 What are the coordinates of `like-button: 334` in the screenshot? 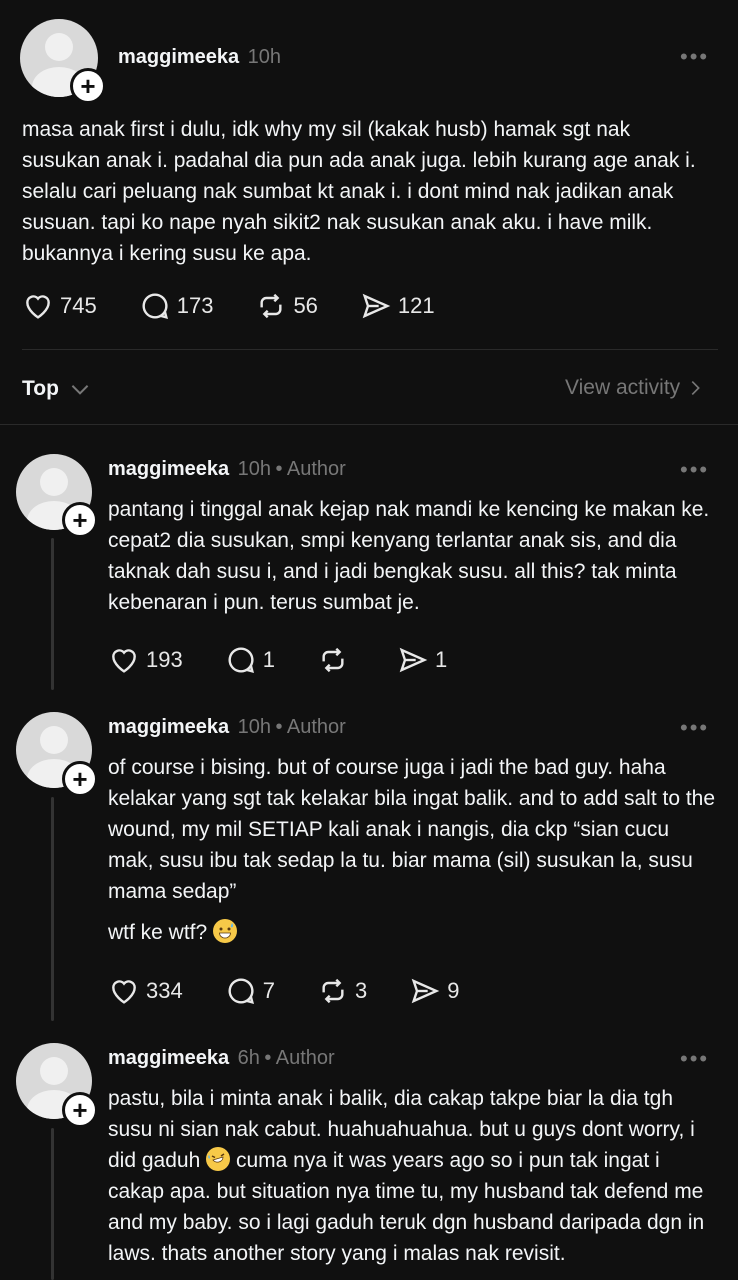 It's located at (145, 991).